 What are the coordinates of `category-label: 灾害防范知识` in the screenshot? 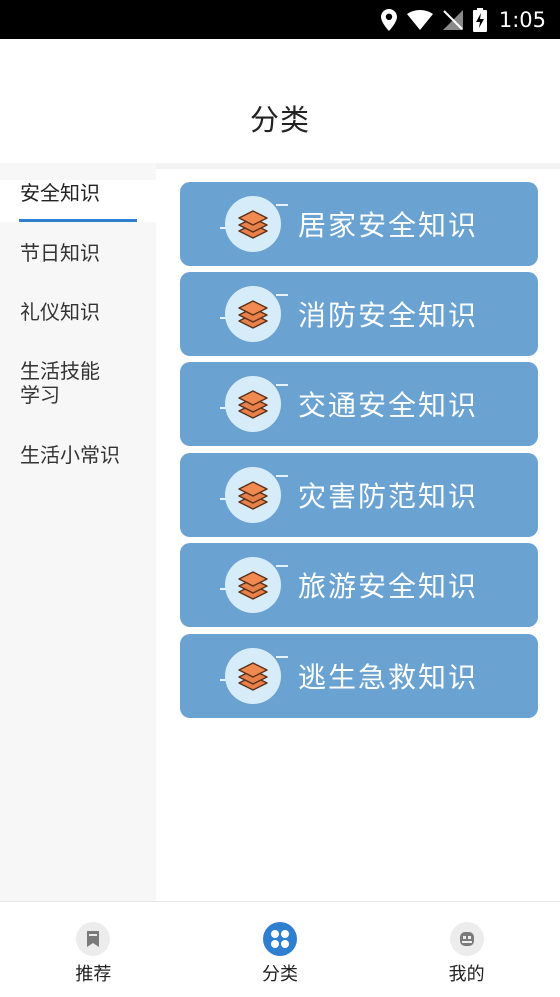 It's located at (388, 496).